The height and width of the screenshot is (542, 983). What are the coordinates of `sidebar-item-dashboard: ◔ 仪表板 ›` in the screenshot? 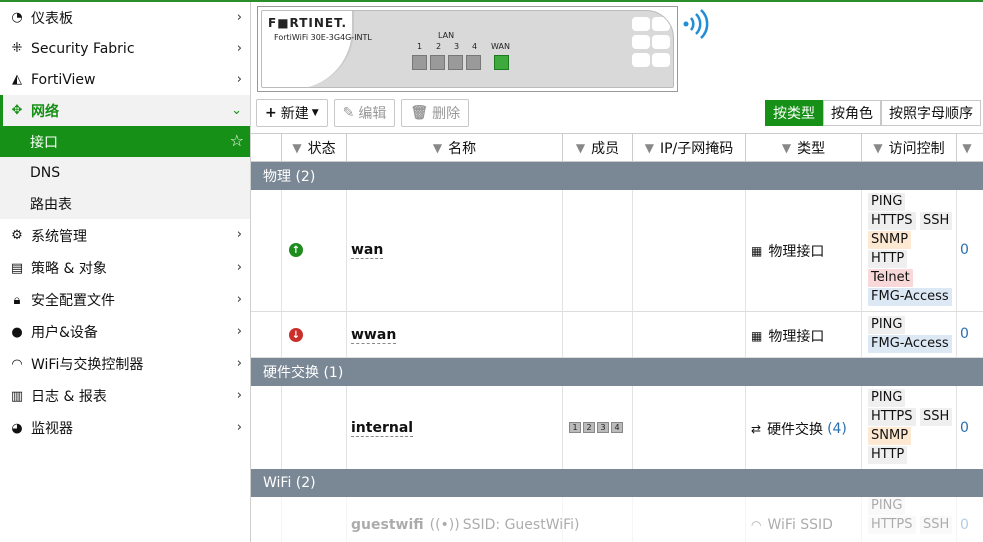 It's located at (125, 17).